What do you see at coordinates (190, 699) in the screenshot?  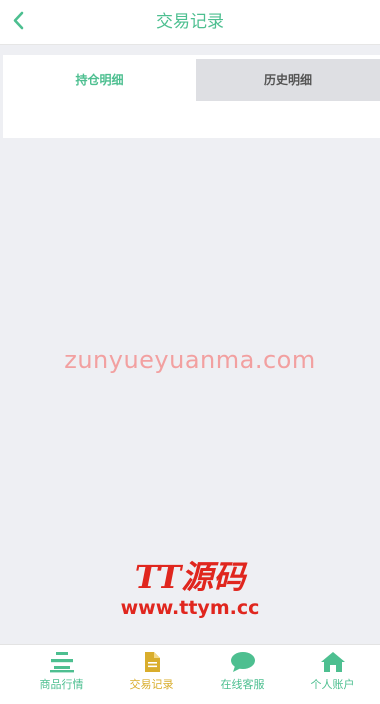 I see `bottom-safe-area` at bounding box center [190, 699].